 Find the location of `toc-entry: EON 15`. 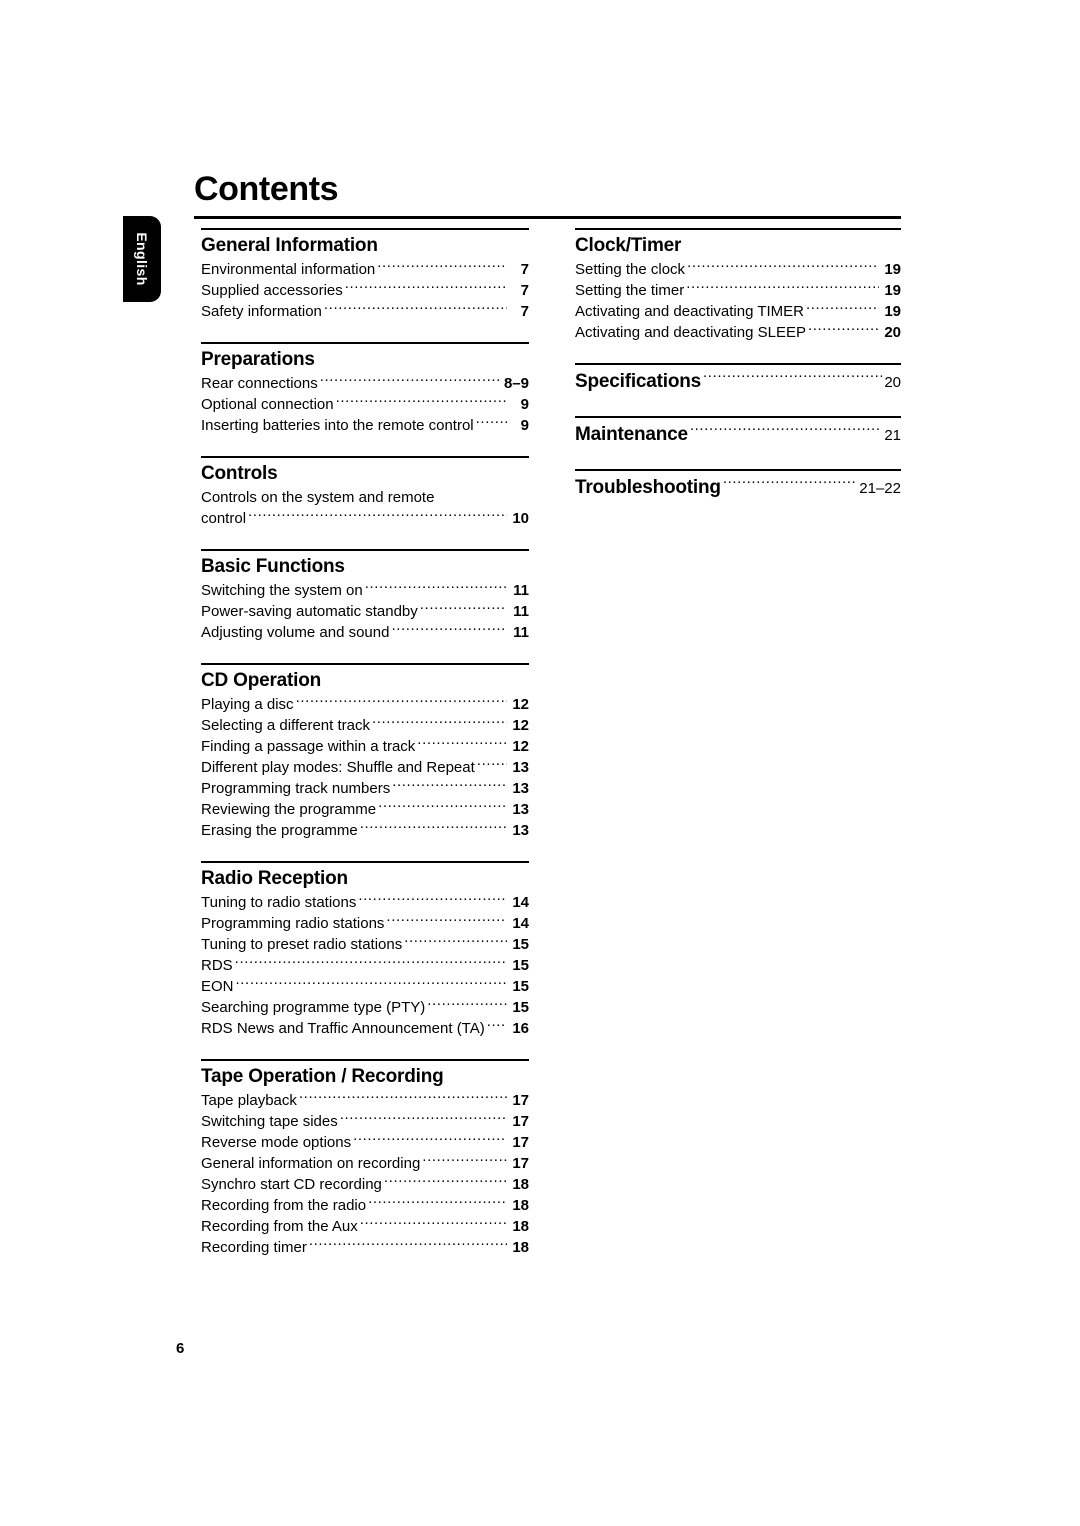

toc-entry: EON 15 is located at coordinates (365, 986).